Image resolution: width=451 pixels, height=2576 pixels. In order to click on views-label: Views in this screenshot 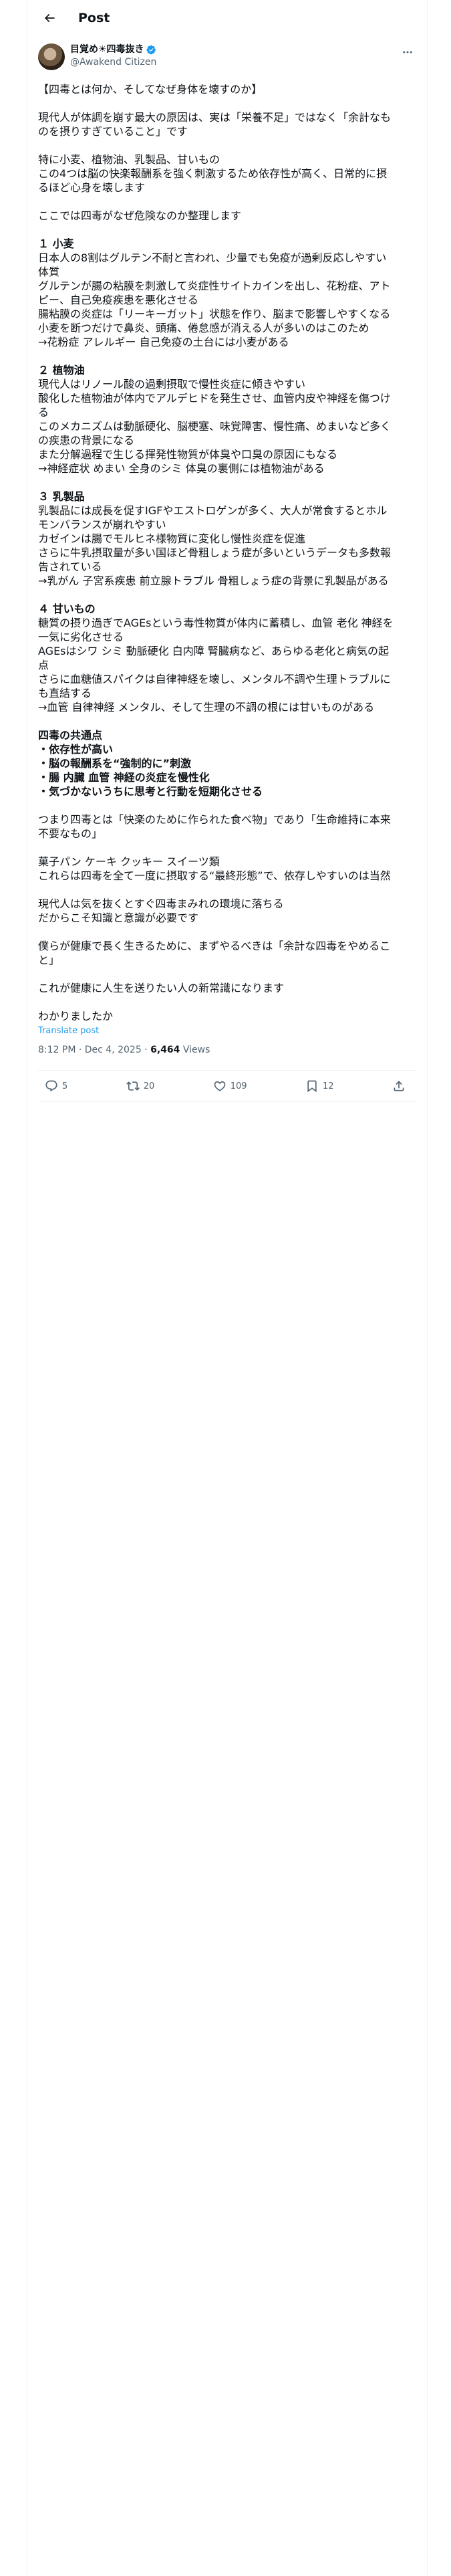, I will do `click(195, 1050)`.